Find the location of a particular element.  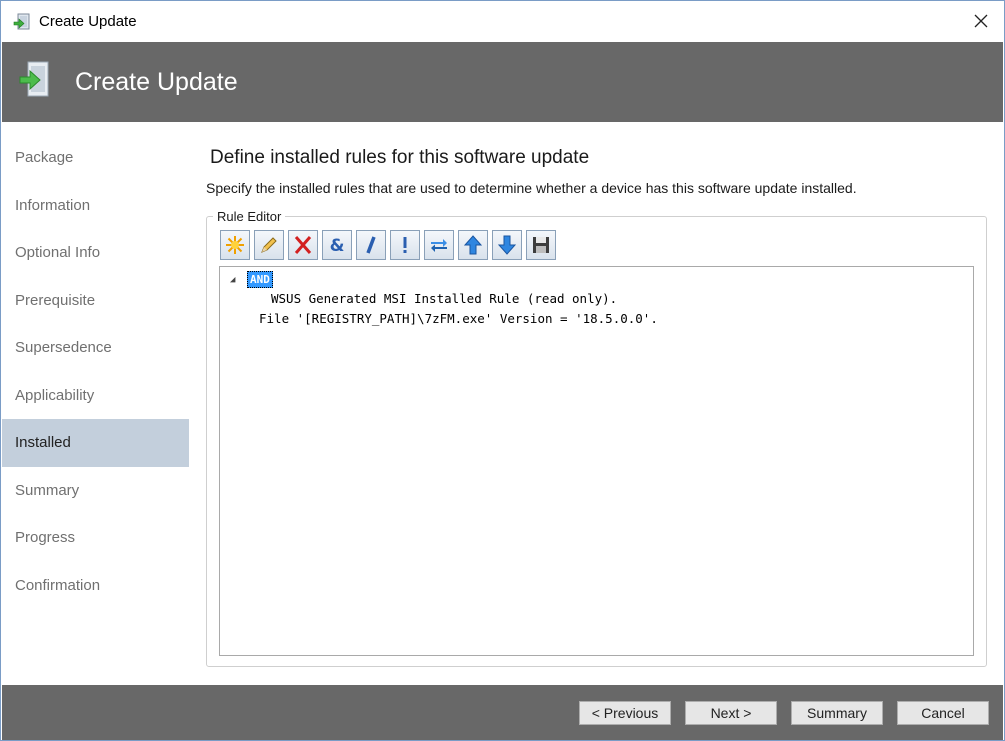

nav-item-information: Information is located at coordinates (95, 206).